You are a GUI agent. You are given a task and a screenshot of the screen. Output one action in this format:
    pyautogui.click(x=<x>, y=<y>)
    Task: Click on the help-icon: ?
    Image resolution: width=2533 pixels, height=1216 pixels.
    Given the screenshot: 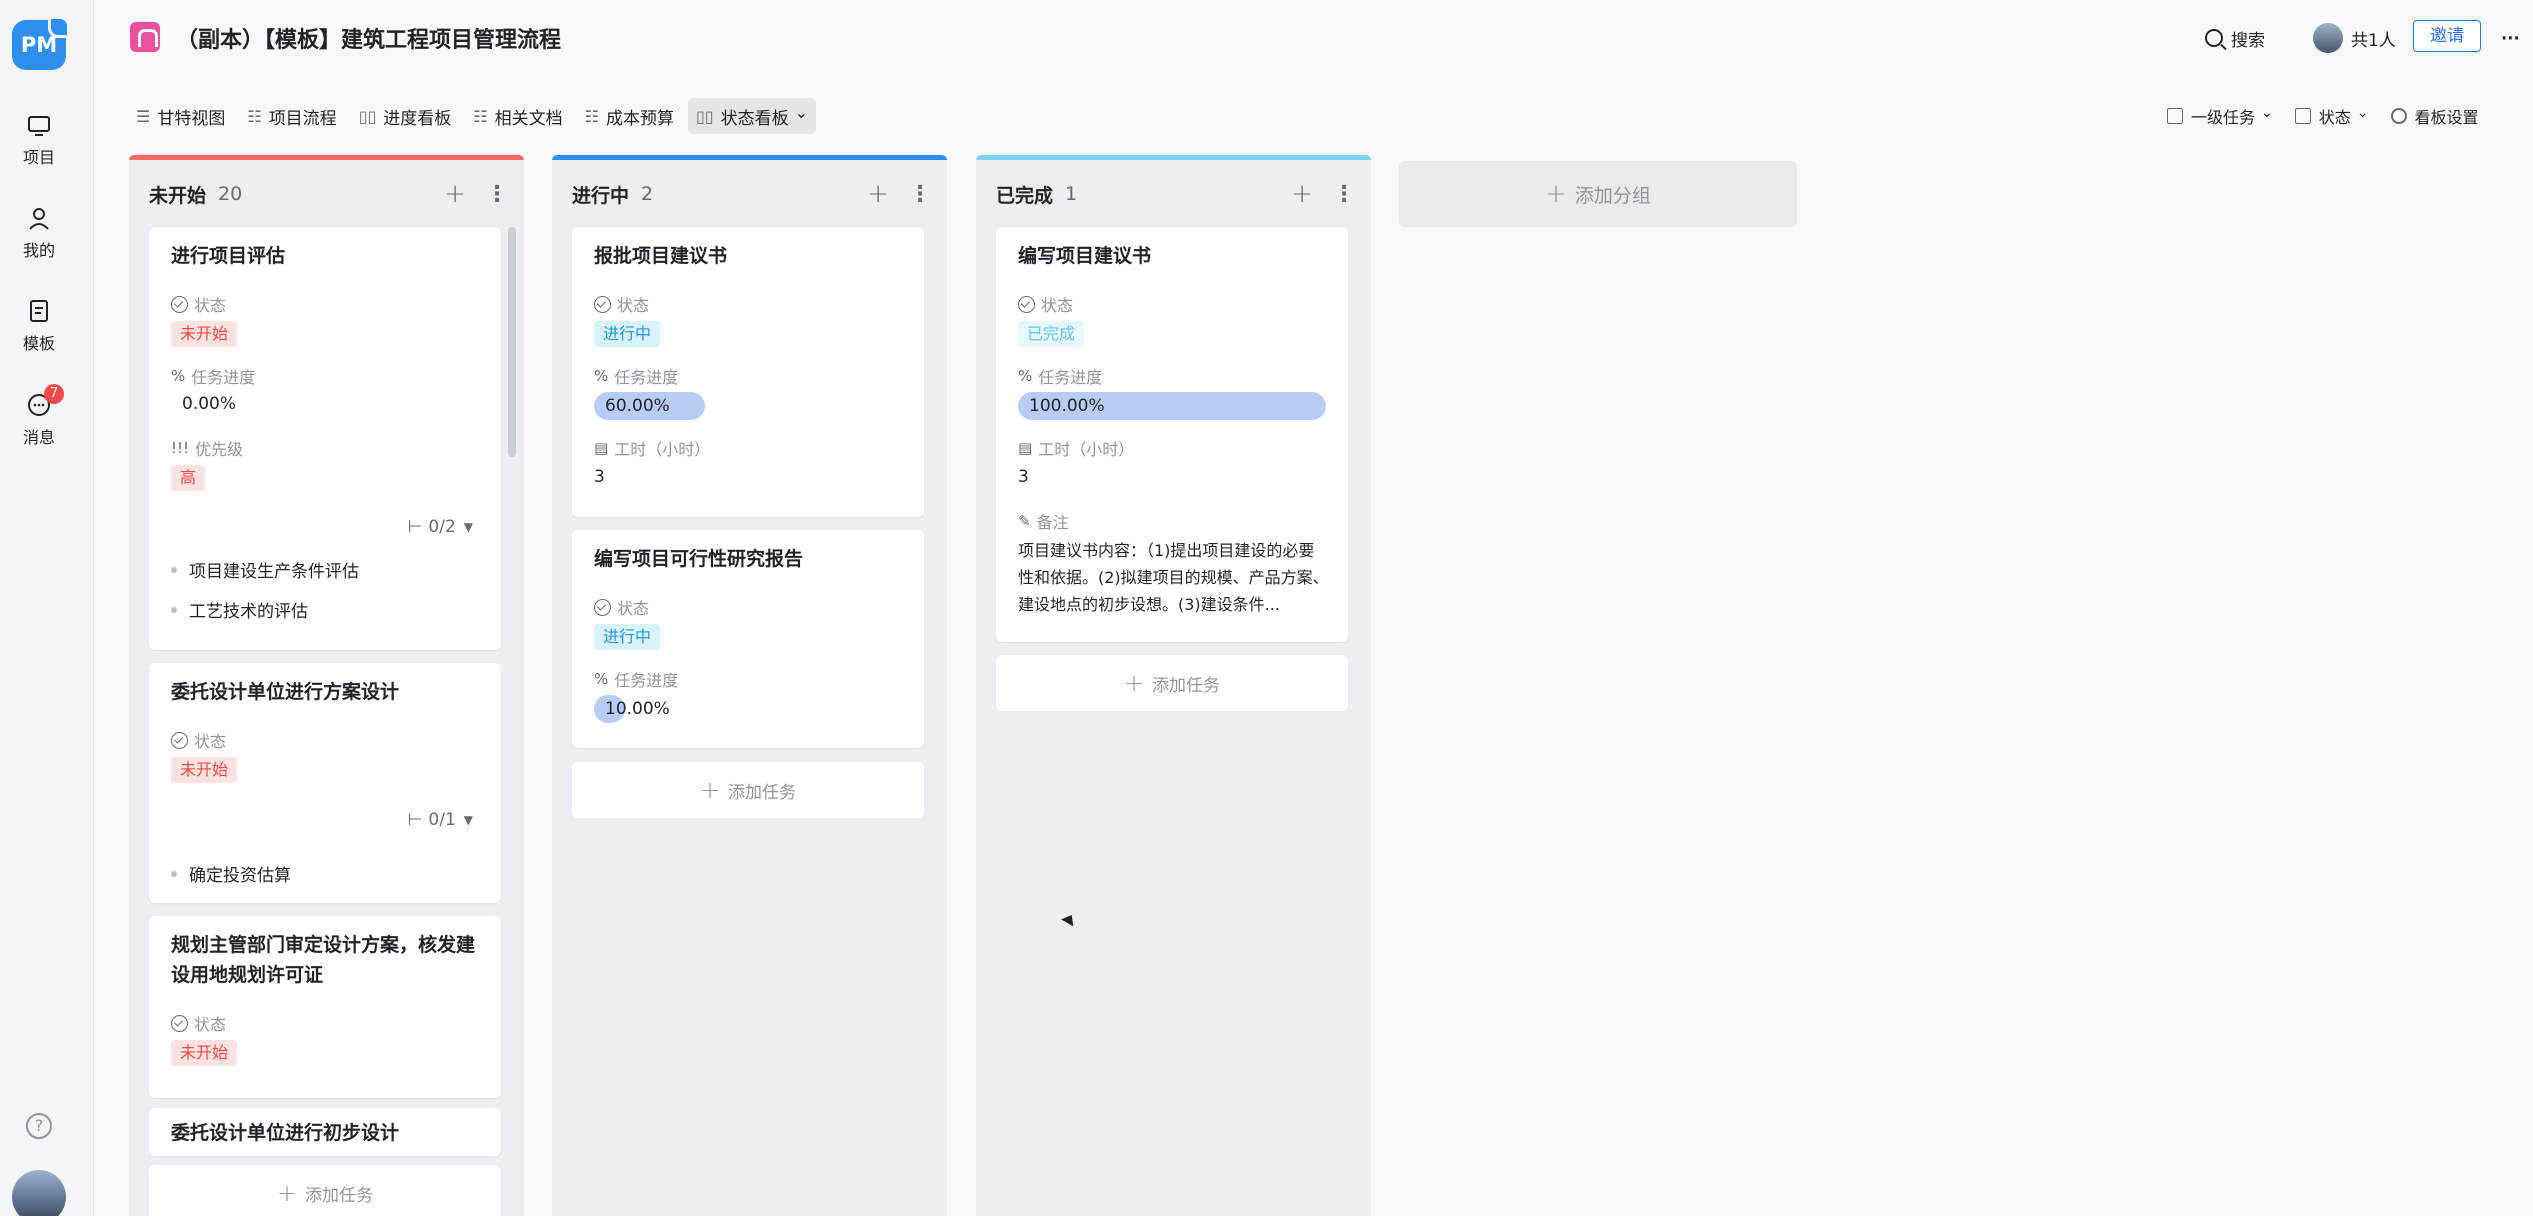 What is the action you would take?
    pyautogui.click(x=39, y=1126)
    